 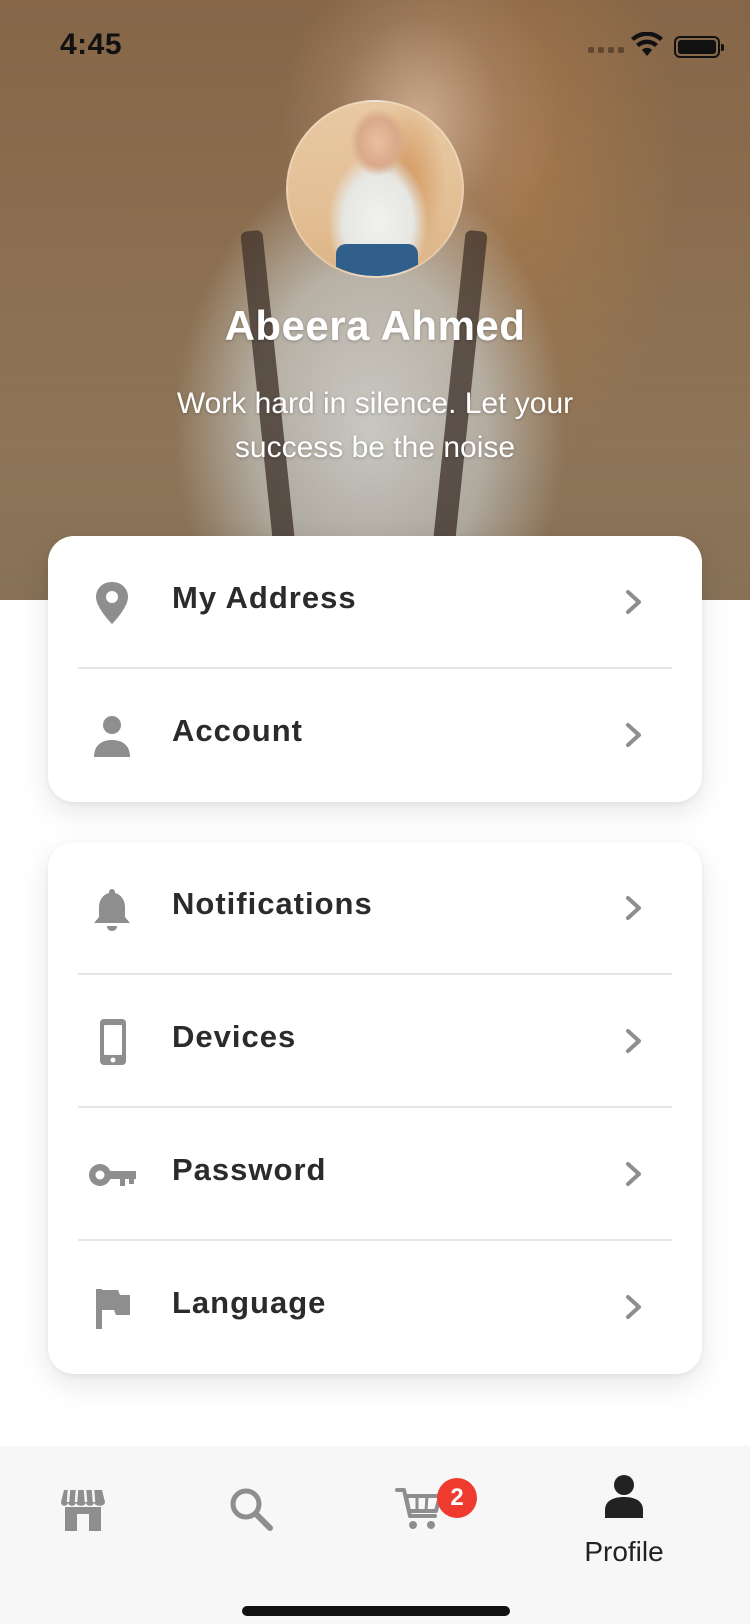 I want to click on menu-item-label: Language, so click(x=249, y=1302).